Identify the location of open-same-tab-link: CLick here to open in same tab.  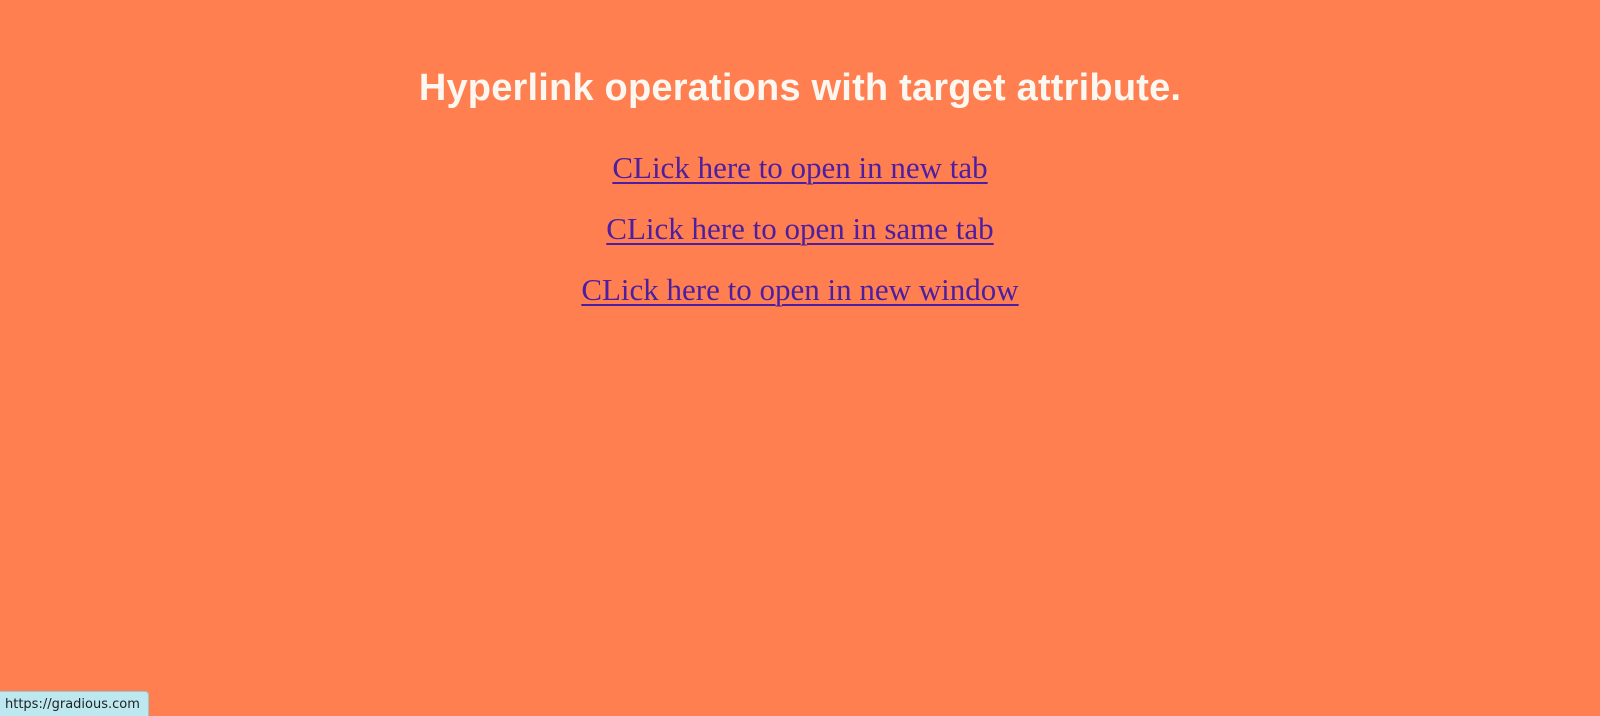
(799, 228).